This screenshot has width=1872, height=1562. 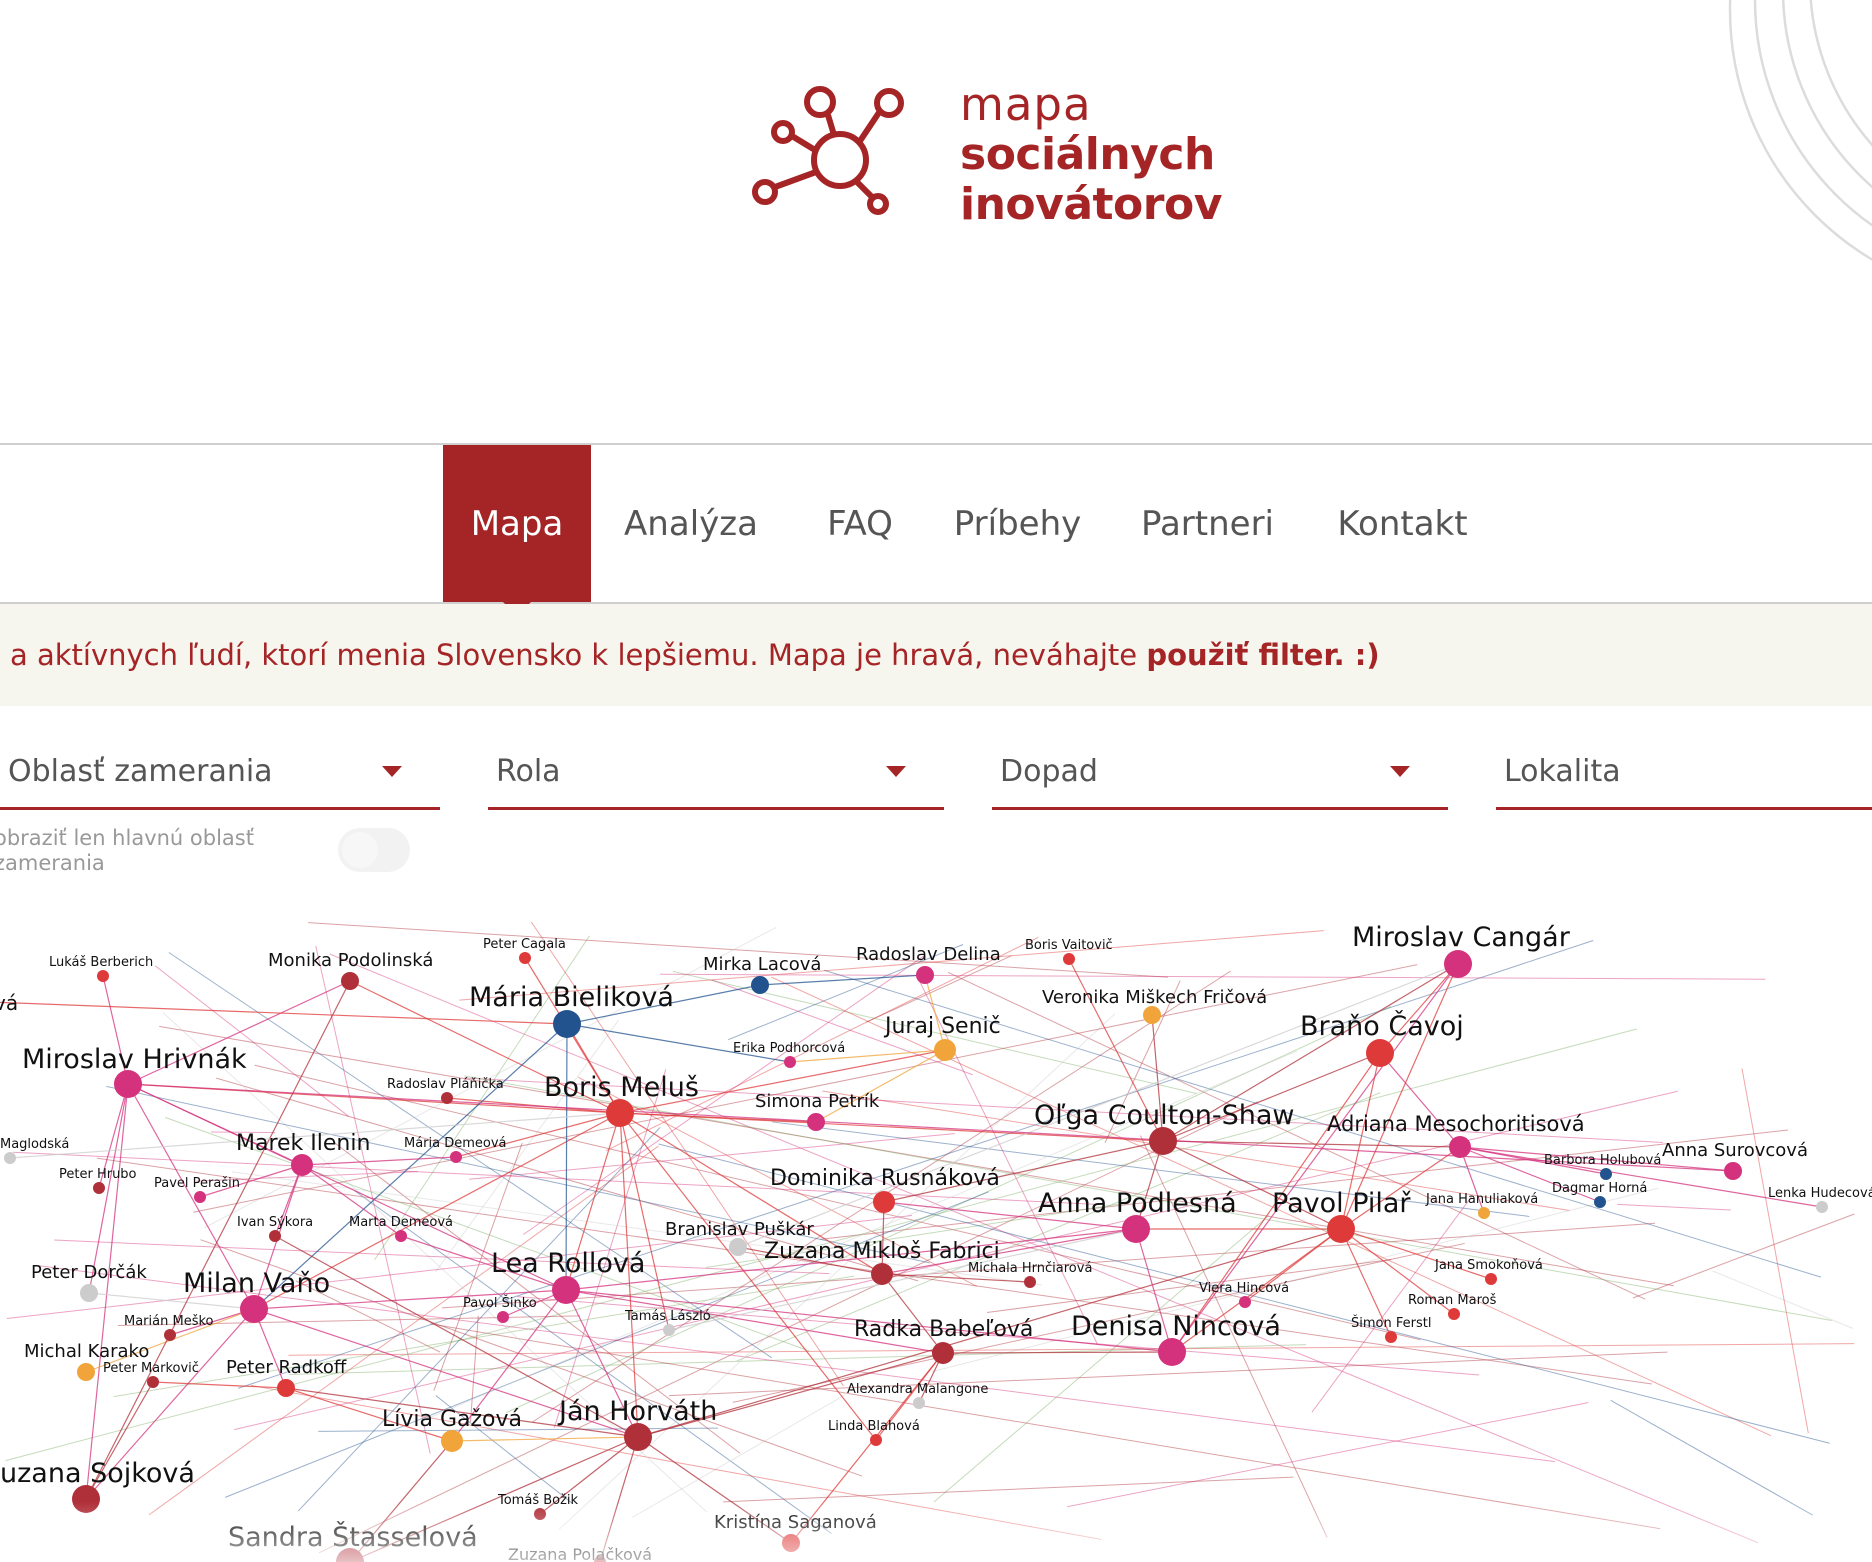 I want to click on graph-node-mirka-lacova, so click(x=760, y=985).